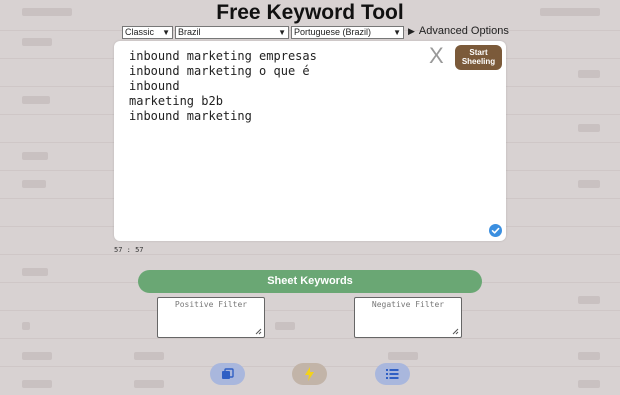  Describe the element at coordinates (463, 31) in the screenshot. I see `advanced-options-label: Advanced Options` at that location.